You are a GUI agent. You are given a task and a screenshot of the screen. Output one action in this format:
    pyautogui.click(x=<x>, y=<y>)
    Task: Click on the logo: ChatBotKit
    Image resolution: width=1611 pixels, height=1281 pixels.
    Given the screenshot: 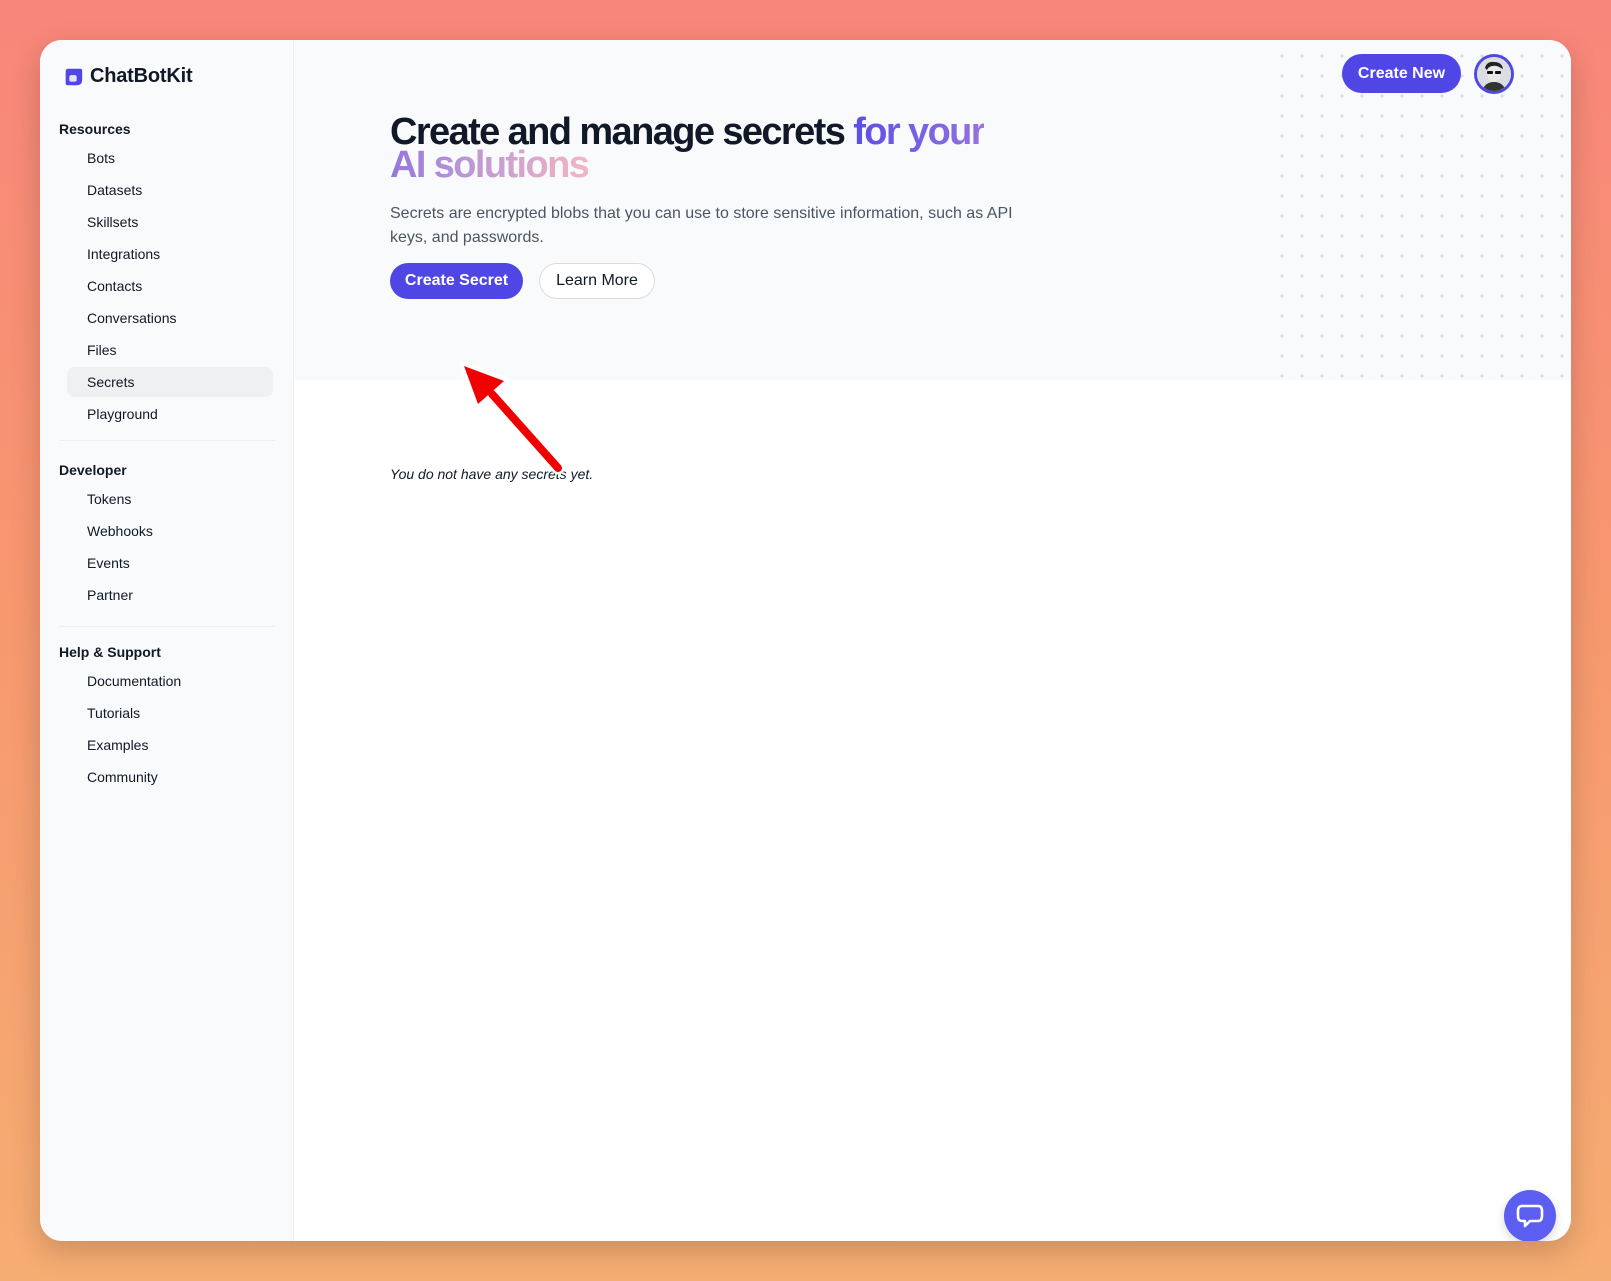 What is the action you would take?
    pyautogui.click(x=127, y=76)
    